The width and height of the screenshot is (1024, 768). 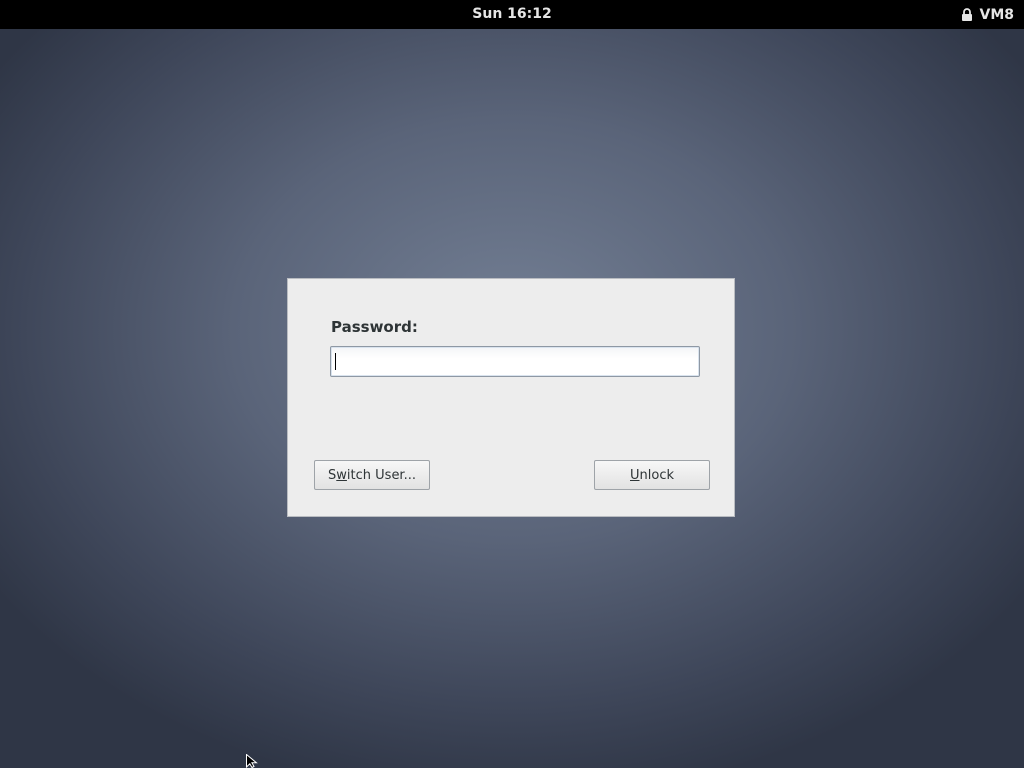 I want to click on switch-user-mnemonic: w, so click(x=341, y=475).